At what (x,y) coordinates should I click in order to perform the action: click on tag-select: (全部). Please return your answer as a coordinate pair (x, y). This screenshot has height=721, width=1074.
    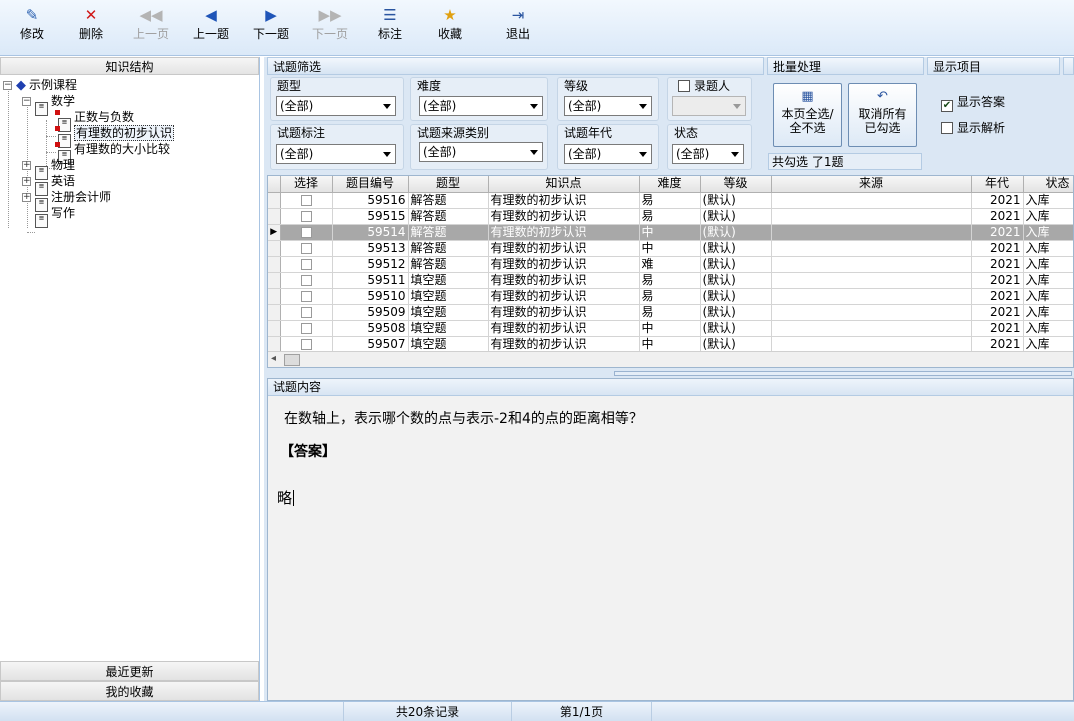
    Looking at the image, I should click on (336, 154).